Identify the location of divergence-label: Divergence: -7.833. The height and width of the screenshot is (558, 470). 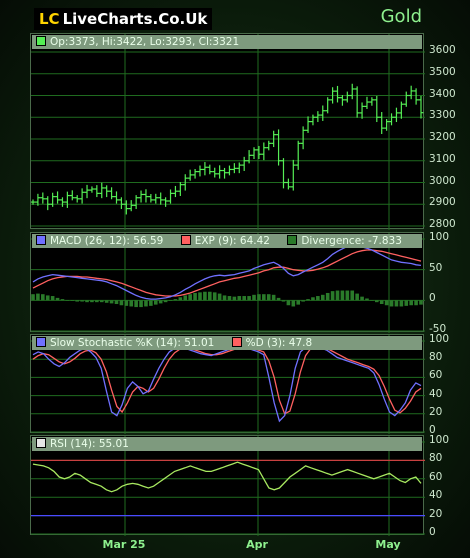
(351, 241).